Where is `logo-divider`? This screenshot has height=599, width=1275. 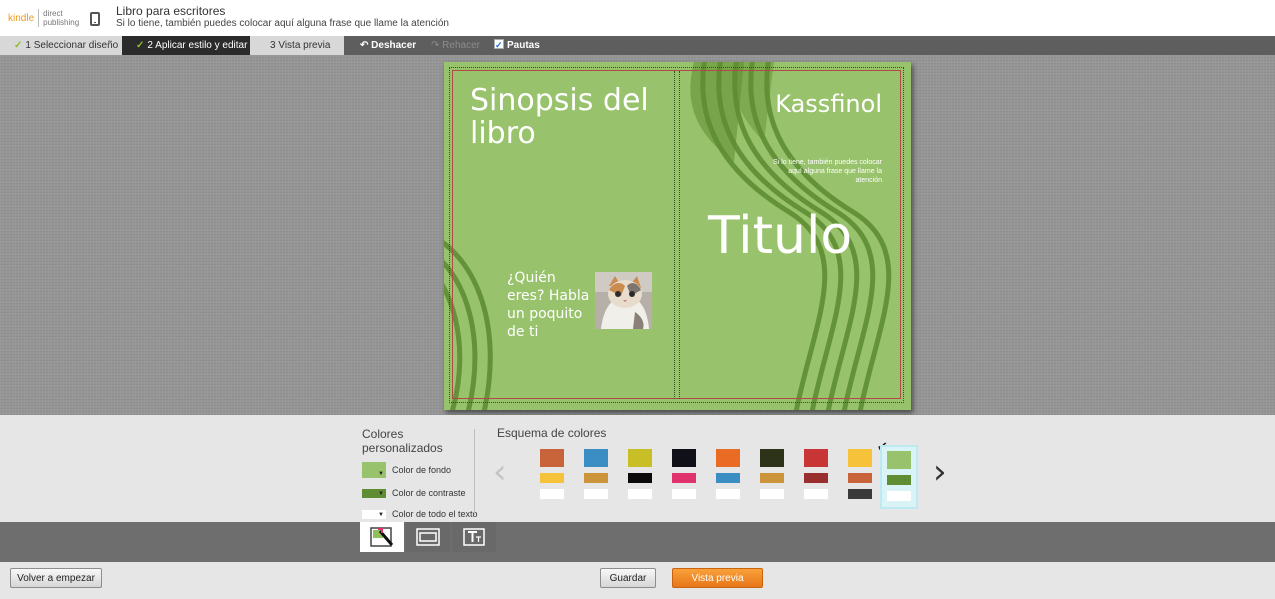 logo-divider is located at coordinates (39, 18).